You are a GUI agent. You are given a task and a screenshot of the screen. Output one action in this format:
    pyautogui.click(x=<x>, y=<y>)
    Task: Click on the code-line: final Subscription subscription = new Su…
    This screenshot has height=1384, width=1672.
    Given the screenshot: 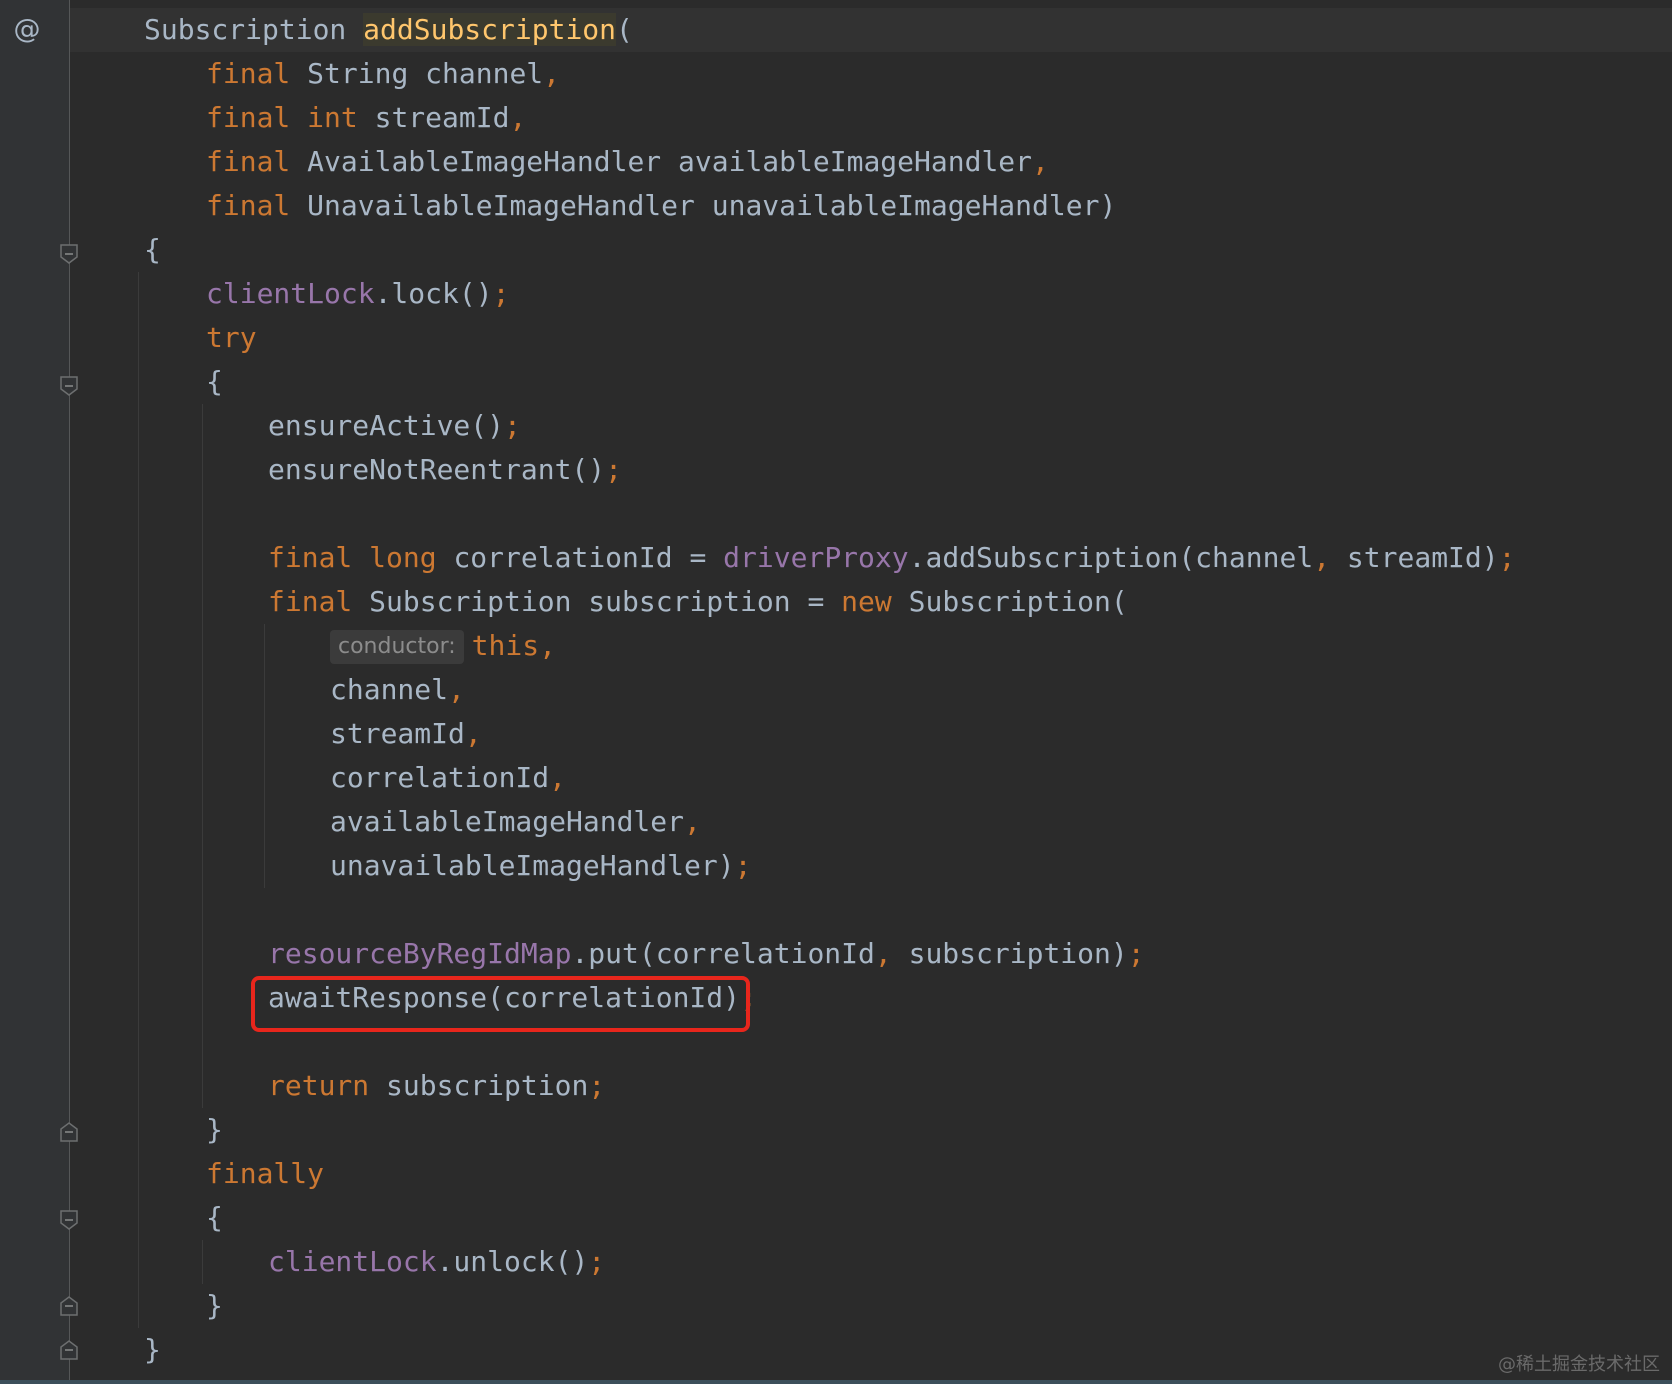 What is the action you would take?
    pyautogui.click(x=698, y=602)
    